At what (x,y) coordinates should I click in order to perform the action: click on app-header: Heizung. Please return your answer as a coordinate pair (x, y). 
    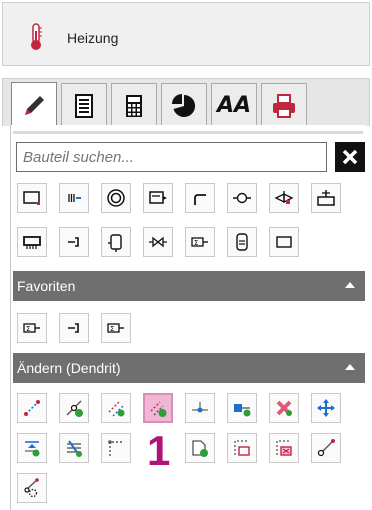
    Looking at the image, I should click on (186, 34).